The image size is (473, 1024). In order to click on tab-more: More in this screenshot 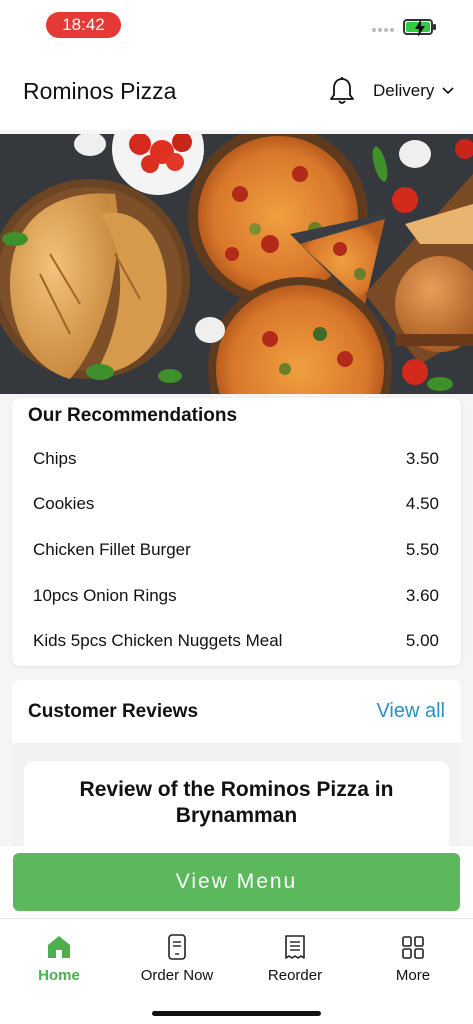, I will do `click(413, 958)`.